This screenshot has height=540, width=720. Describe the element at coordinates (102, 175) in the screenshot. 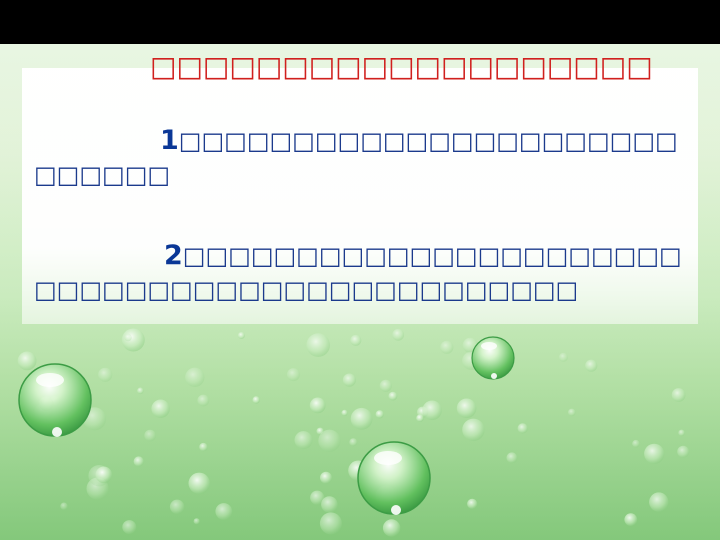

I see `item-1-text-2: □□□□□□` at that location.